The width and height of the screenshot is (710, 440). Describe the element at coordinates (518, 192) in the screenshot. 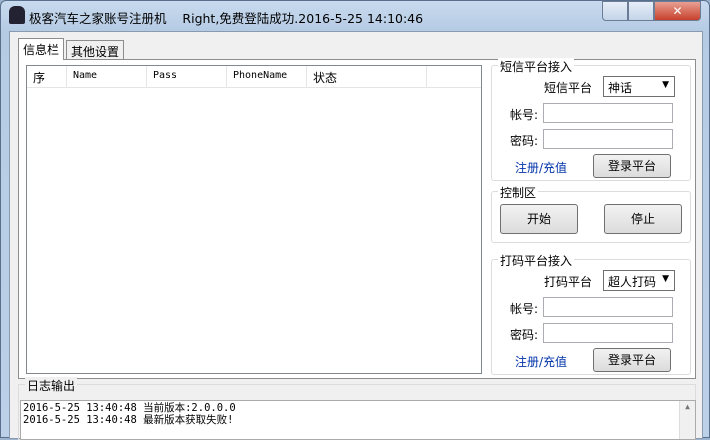

I see `group-label: 控制区` at that location.